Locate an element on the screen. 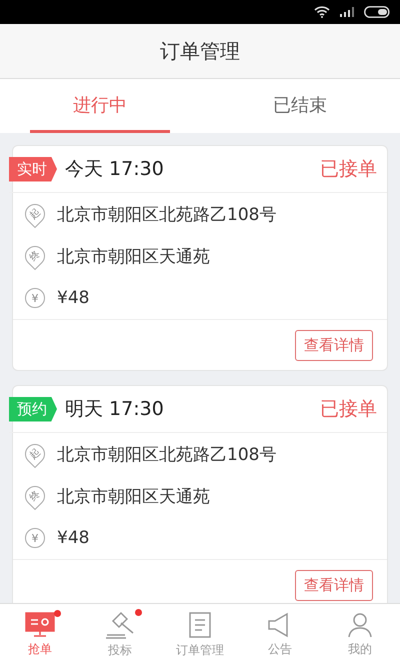 The image size is (400, 666). order-type-tag: 实时 is located at coordinates (33, 169).